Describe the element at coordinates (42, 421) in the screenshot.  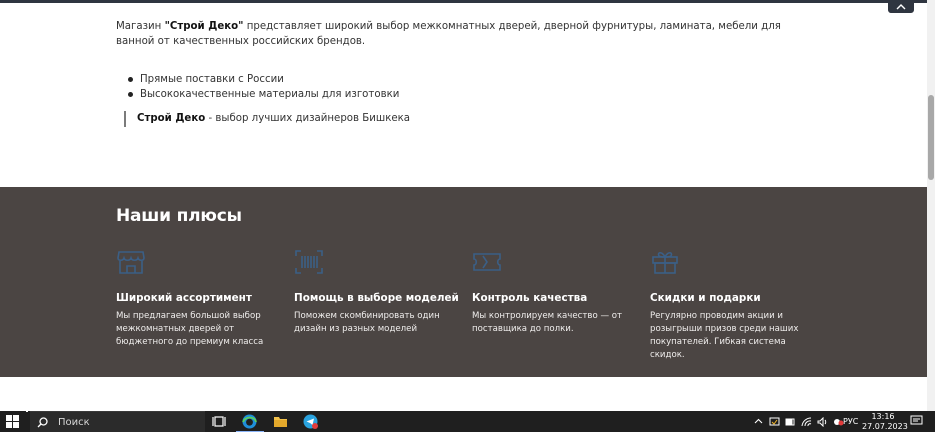
I see `search-icon` at that location.